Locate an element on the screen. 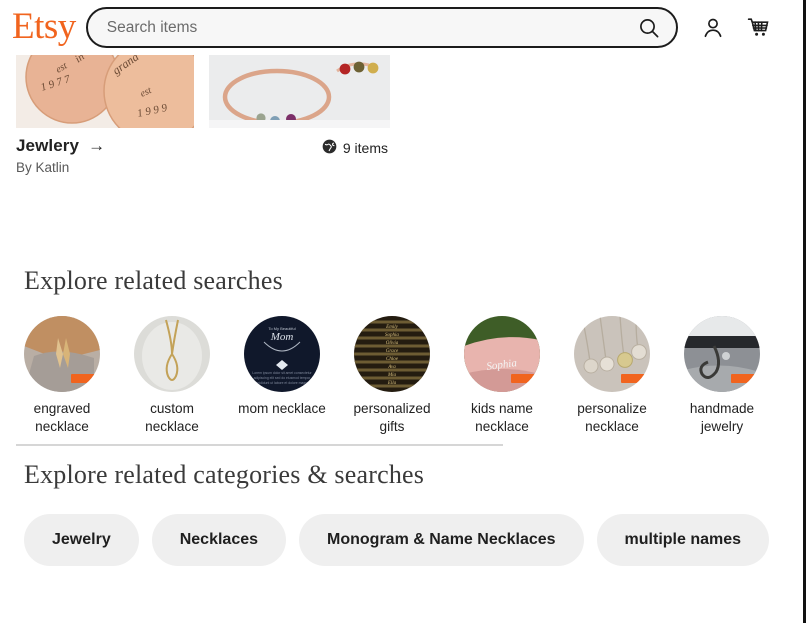  category-pill-multiple-names: multiple names is located at coordinates (683, 540).